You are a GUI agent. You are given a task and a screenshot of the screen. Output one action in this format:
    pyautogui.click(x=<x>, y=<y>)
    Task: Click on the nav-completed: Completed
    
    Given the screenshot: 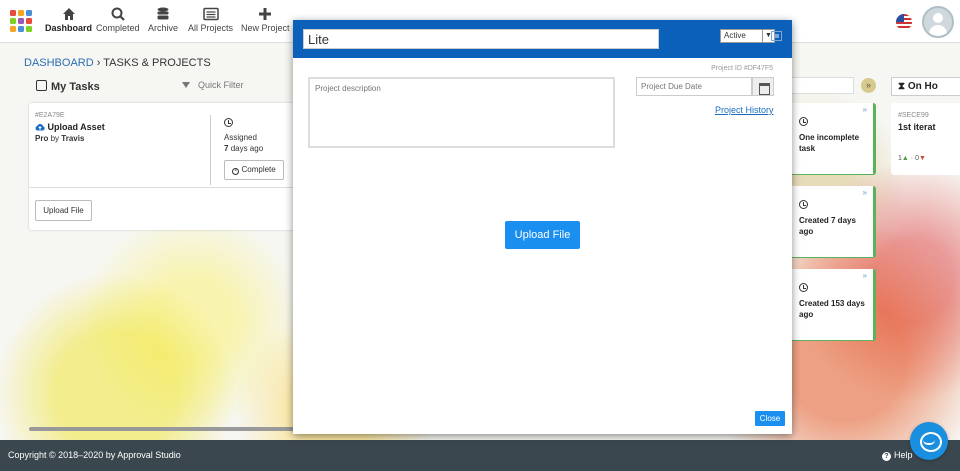 What is the action you would take?
    pyautogui.click(x=118, y=19)
    